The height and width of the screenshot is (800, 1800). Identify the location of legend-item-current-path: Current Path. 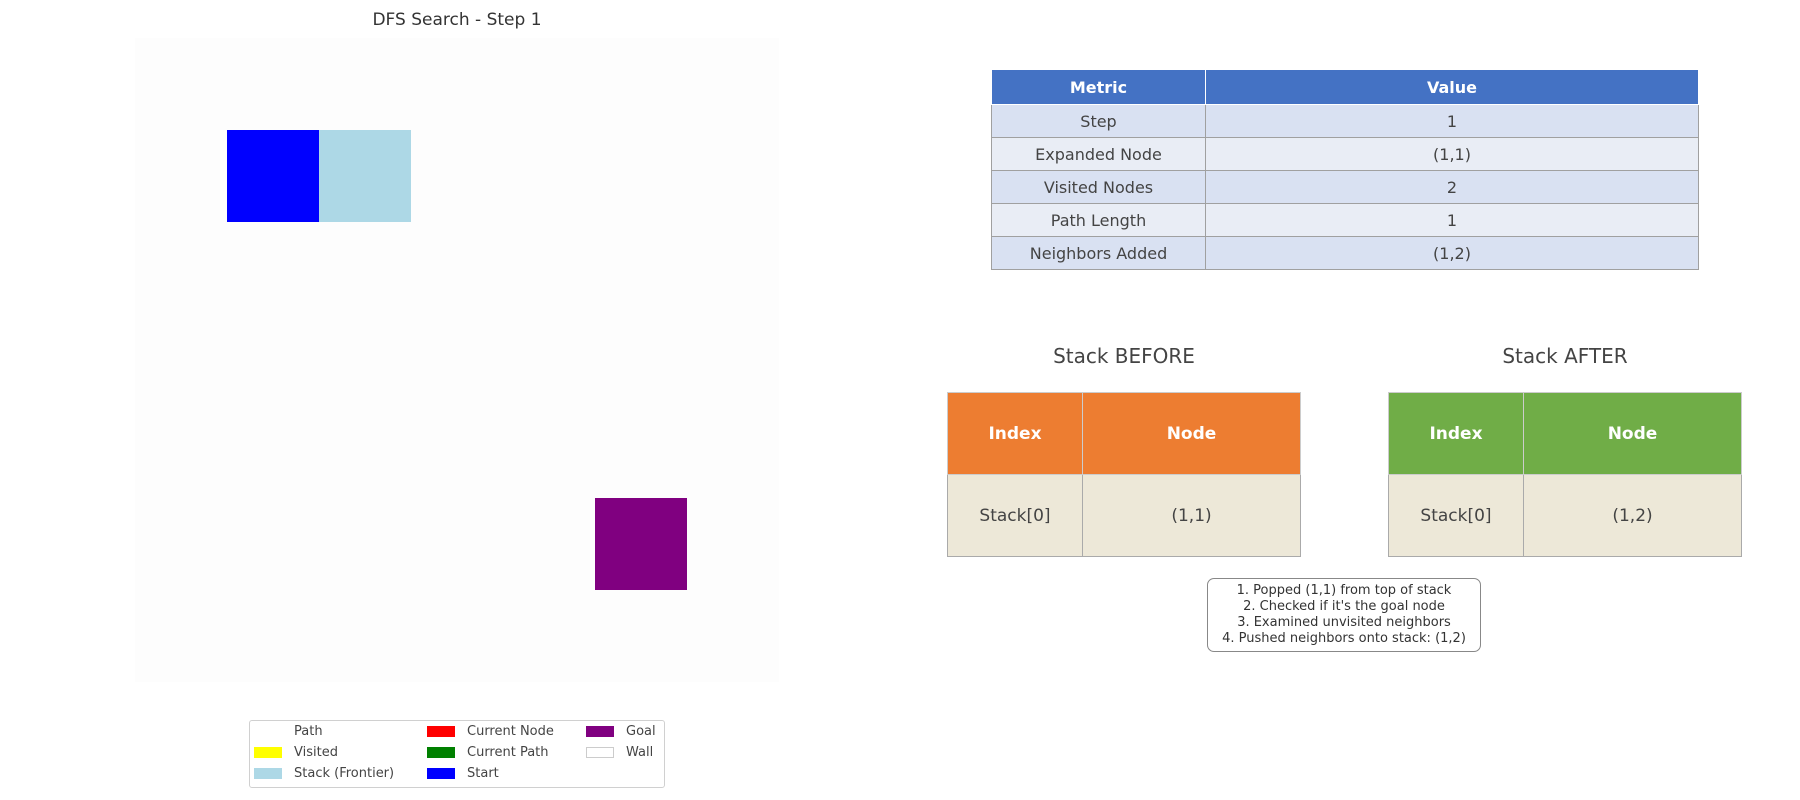
(488, 752).